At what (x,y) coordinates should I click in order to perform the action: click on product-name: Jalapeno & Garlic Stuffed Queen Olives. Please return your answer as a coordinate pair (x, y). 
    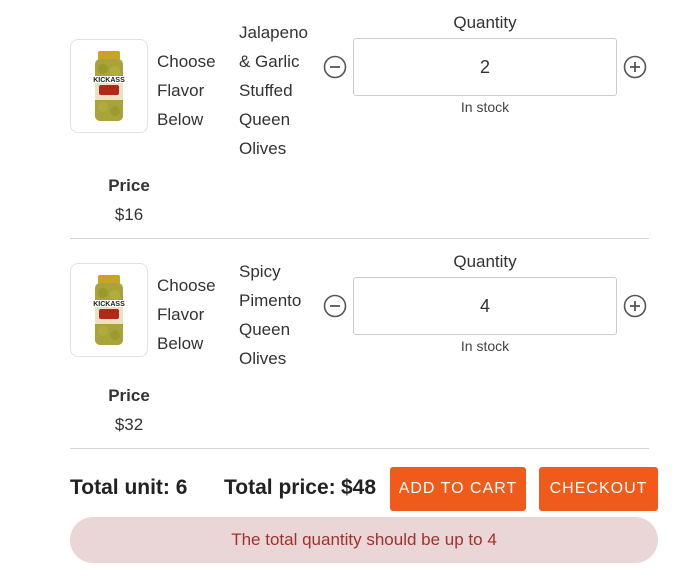
    Looking at the image, I should click on (280, 90).